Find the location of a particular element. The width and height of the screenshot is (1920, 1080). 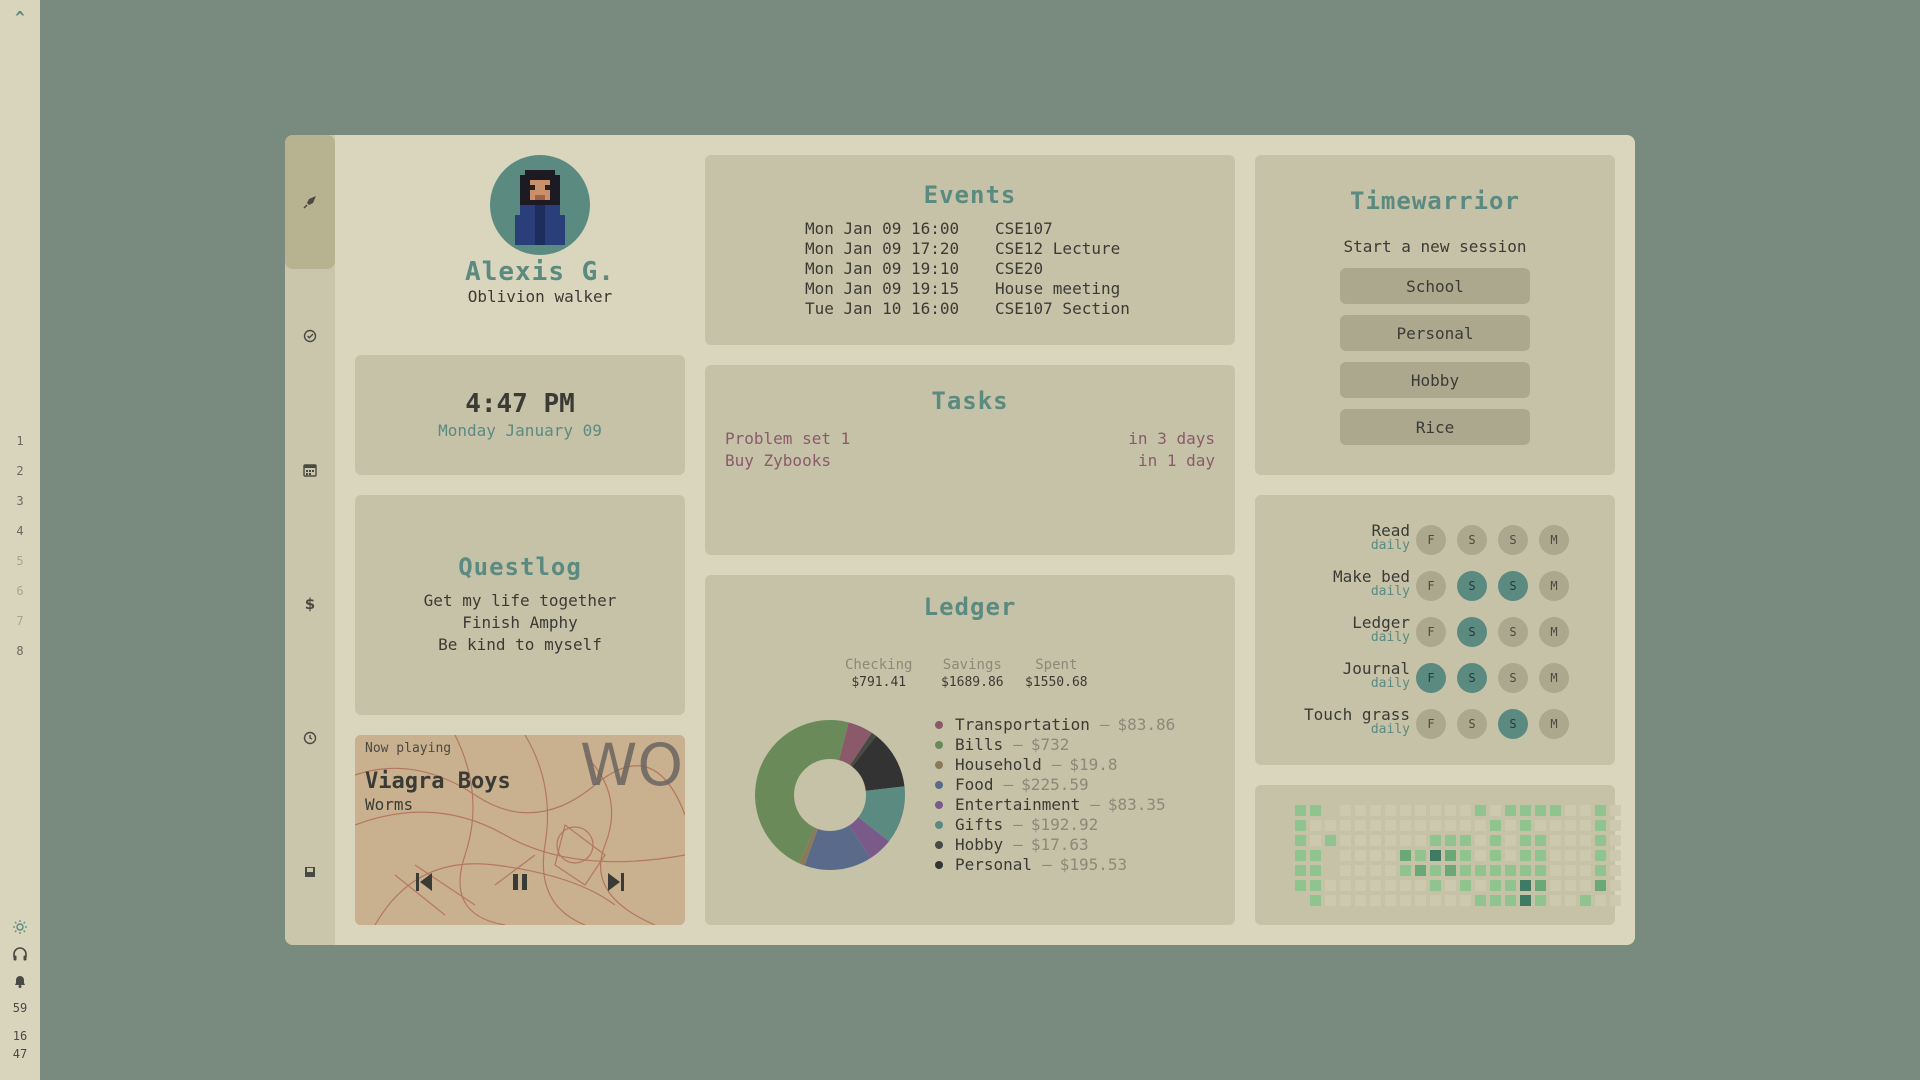

workspace-4: 4 is located at coordinates (20, 531).